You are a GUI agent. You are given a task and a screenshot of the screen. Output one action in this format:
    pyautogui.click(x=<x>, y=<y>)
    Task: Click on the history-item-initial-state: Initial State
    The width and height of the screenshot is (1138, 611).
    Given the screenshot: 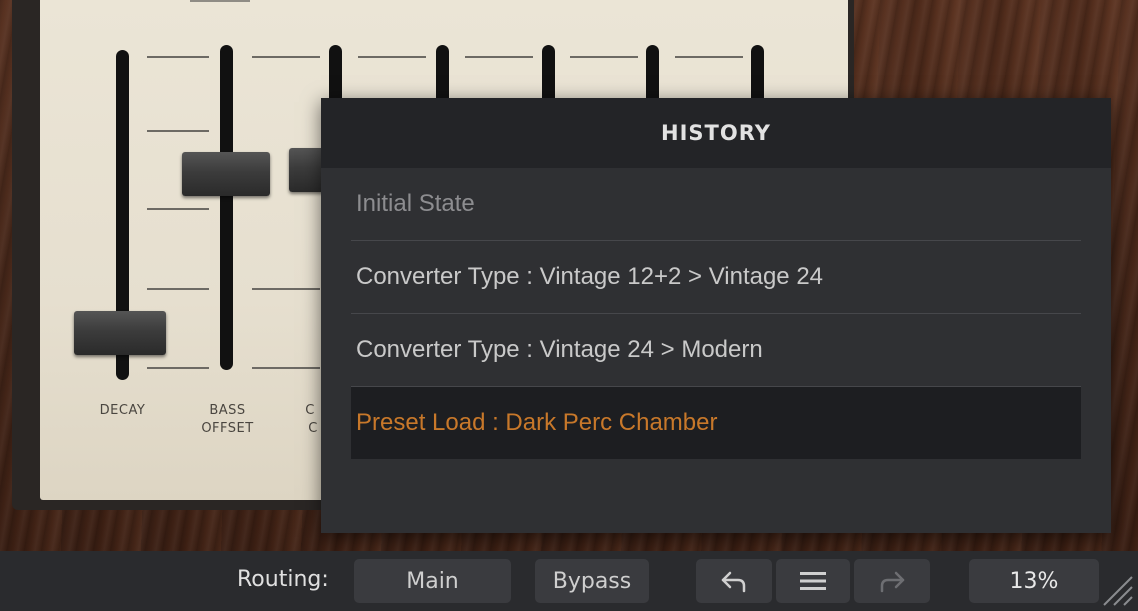 What is the action you would take?
    pyautogui.click(x=716, y=204)
    